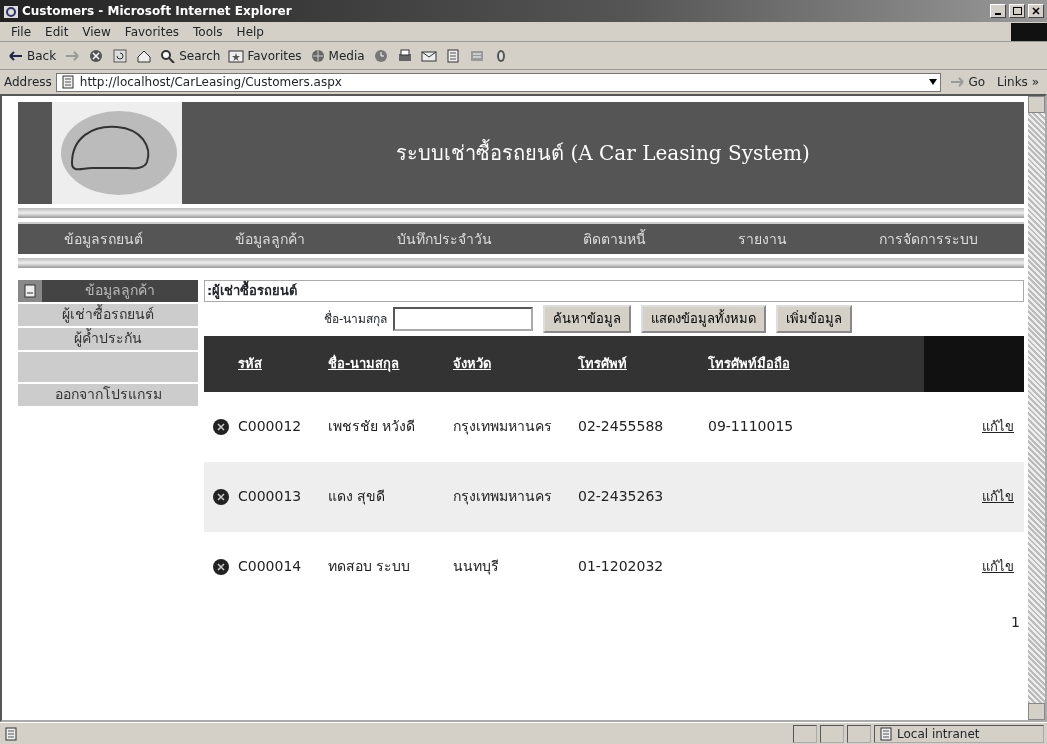  Describe the element at coordinates (749, 363) in the screenshot. I see `column-header-link: โทรศัพท์มือถือ` at that location.